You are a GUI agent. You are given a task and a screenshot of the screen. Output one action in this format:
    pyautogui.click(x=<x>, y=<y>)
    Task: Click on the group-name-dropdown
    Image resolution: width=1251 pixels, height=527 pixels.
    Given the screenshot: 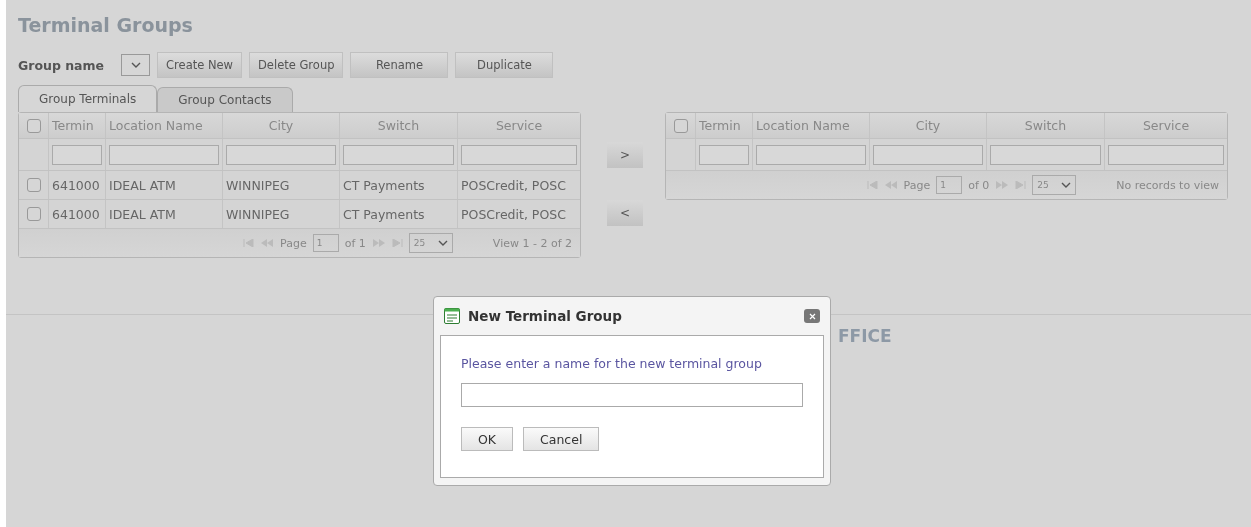 What is the action you would take?
    pyautogui.click(x=136, y=65)
    